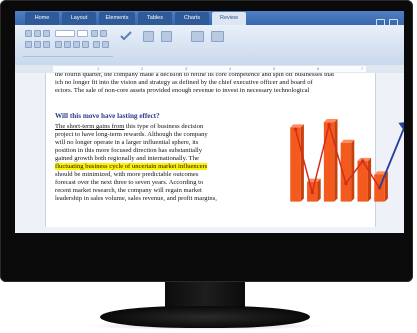  Describe the element at coordinates (230, 68) in the screenshot. I see `ruler-tick: 4` at that location.